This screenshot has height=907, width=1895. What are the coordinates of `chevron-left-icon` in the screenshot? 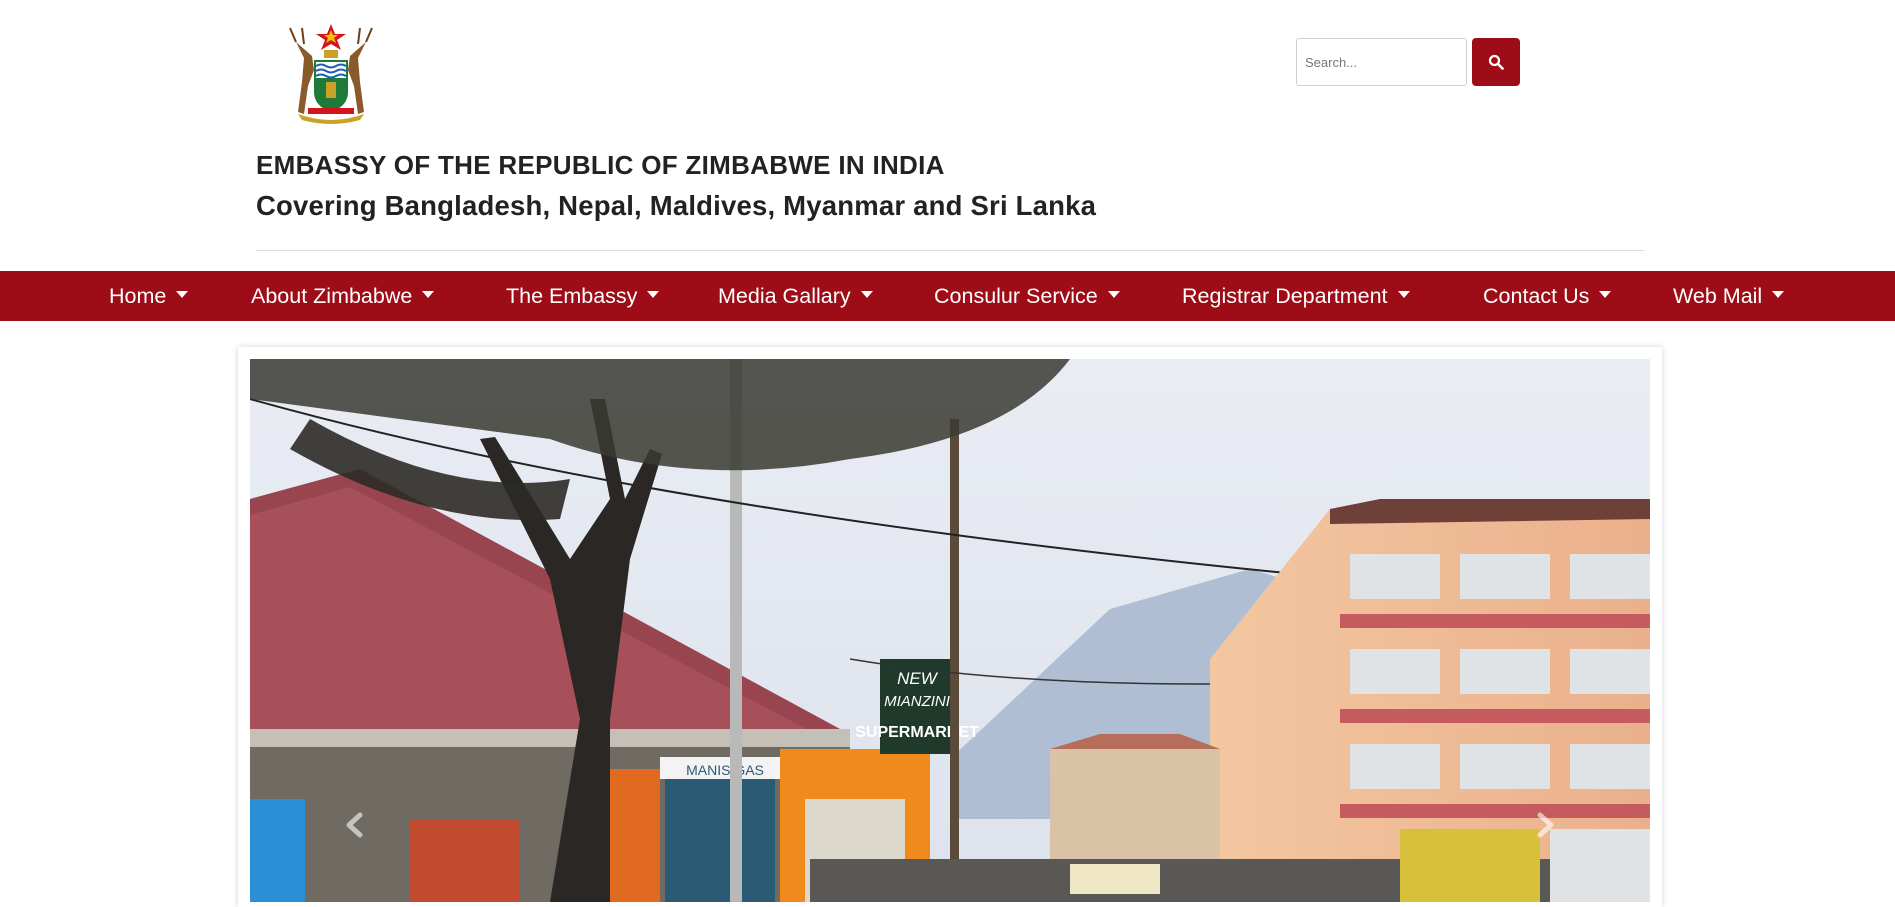 It's located at (354, 825).